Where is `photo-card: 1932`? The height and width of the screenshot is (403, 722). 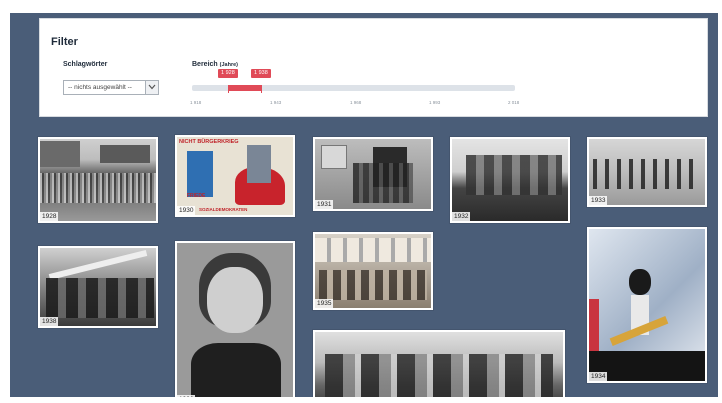 photo-card: 1932 is located at coordinates (510, 180).